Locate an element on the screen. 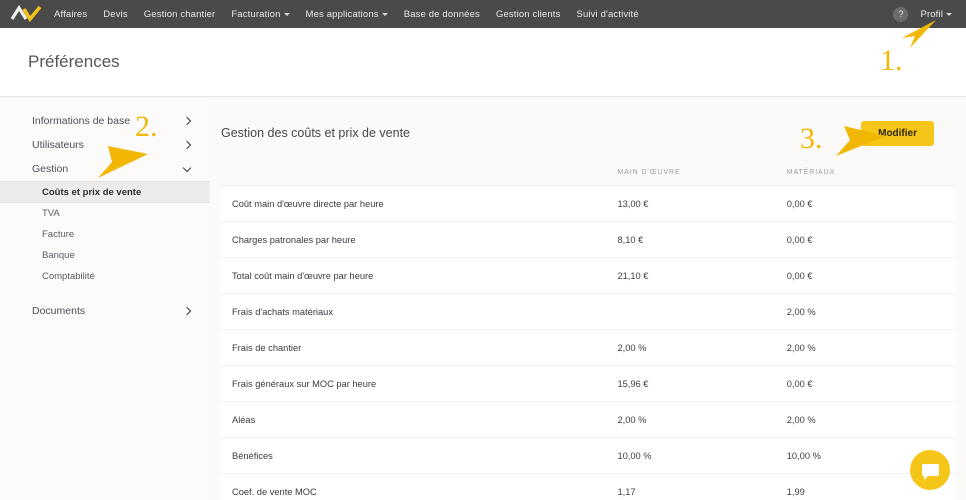 This screenshot has height=500, width=966. nav-item-mes-applications: Mes applications is located at coordinates (347, 14).